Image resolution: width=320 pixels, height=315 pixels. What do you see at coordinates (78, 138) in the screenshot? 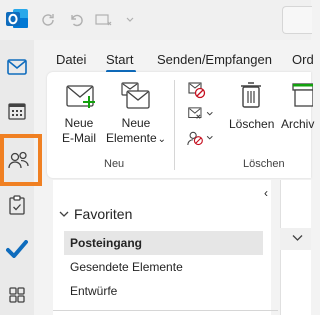
I see `new-email-label-2: E-Mail` at bounding box center [78, 138].